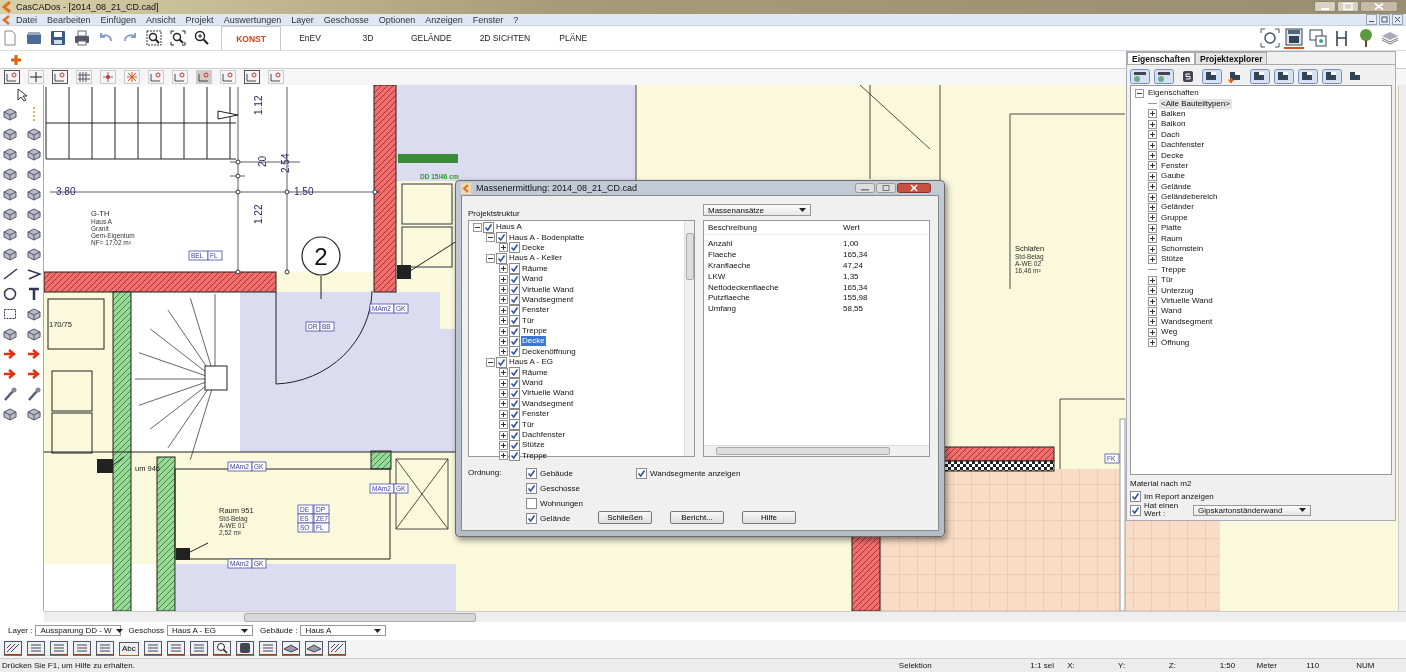 This screenshot has height=672, width=1406. Describe the element at coordinates (34, 294) in the screenshot. I see `text-tool-icon` at that location.